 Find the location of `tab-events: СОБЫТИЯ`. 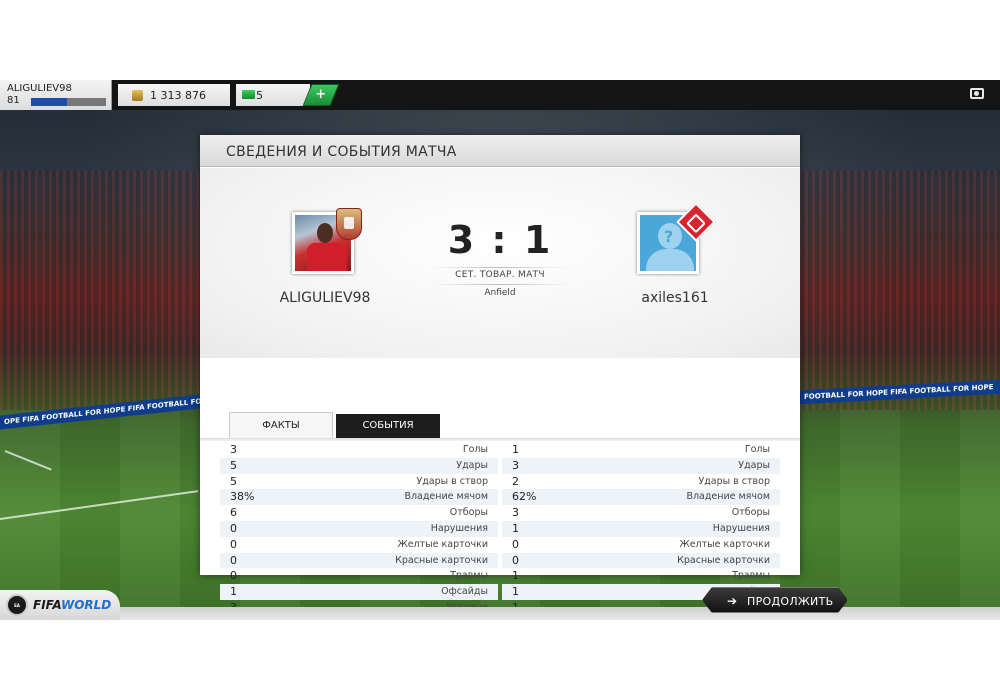

tab-events: СОБЫТИЯ is located at coordinates (388, 426).